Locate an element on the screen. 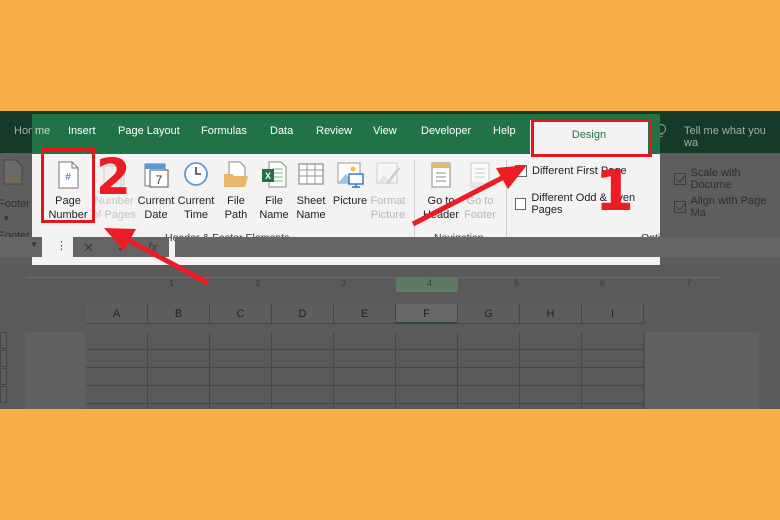 The width and height of the screenshot is (780, 520). annotation-arrows is located at coordinates (315, 225).